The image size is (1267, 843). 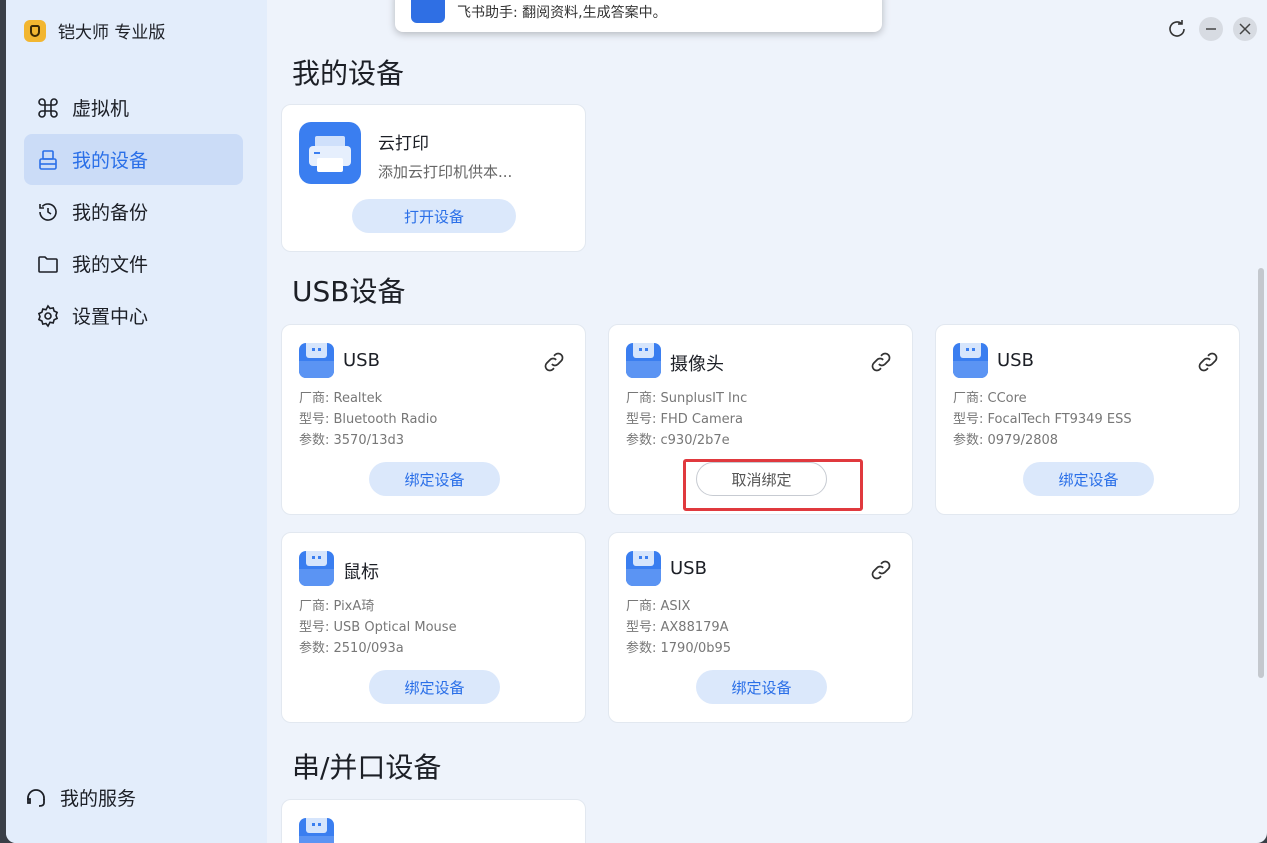 I want to click on device-name: 鼠标, so click(x=361, y=572).